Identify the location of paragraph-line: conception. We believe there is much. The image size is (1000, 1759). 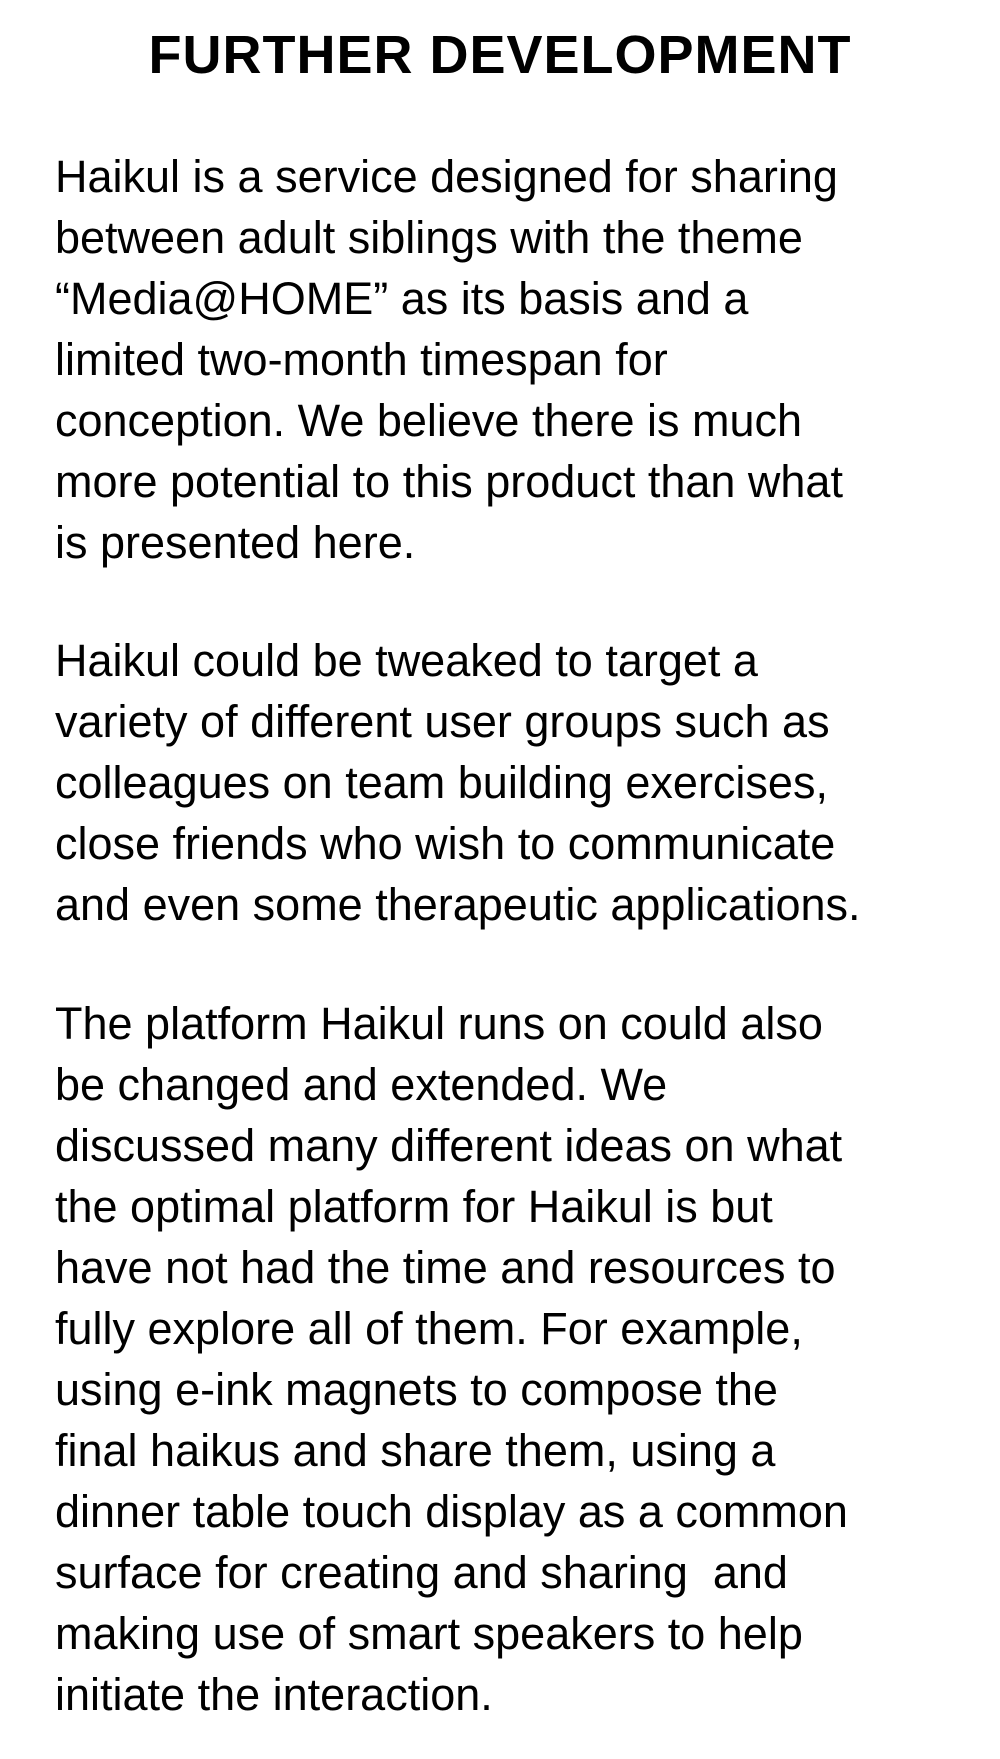
(429, 420).